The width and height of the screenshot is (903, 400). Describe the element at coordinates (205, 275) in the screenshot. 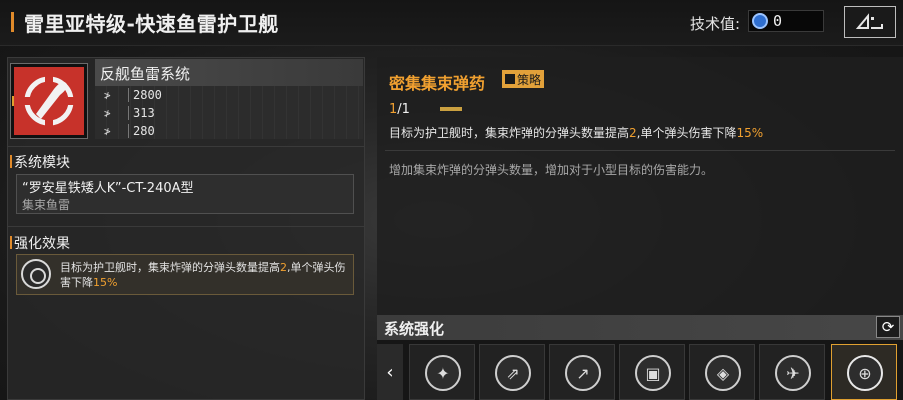

I see `effect-description: 目标为护卫舰时，集束炸弹的分弹头数量提高2,单个弹头伤害下降15%` at that location.